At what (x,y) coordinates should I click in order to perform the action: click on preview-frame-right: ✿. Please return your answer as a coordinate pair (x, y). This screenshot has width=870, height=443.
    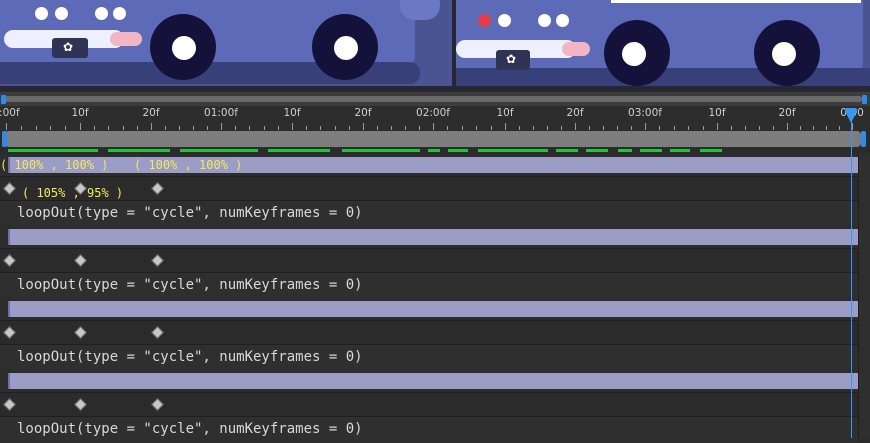
    Looking at the image, I should click on (663, 43).